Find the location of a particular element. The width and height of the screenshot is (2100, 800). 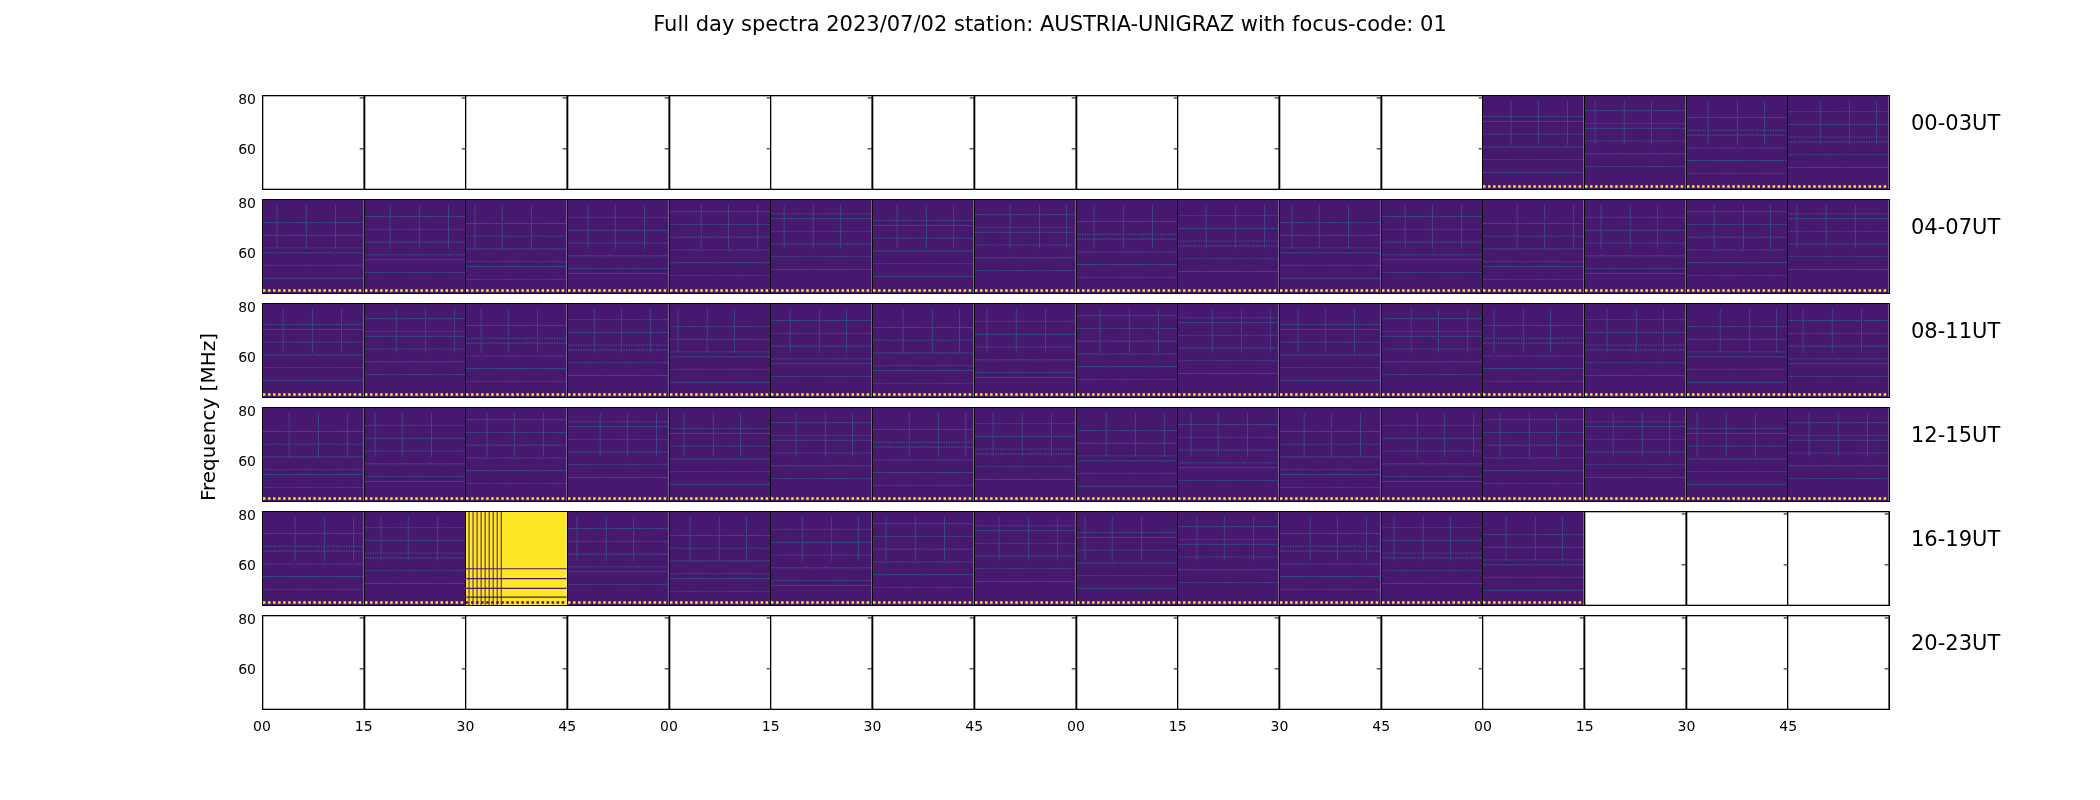

figure-title: Full day spectra 2023/07/02 station: AUSTRIA-UNIGRAZ with focus-code: 01 is located at coordinates (1050, 24).